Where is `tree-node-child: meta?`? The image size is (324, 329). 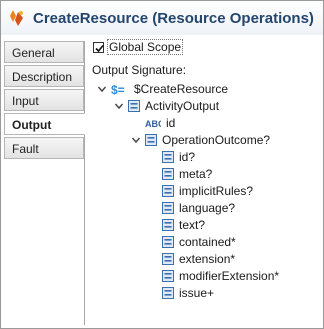
tree-node-child: meta? is located at coordinates (180, 173).